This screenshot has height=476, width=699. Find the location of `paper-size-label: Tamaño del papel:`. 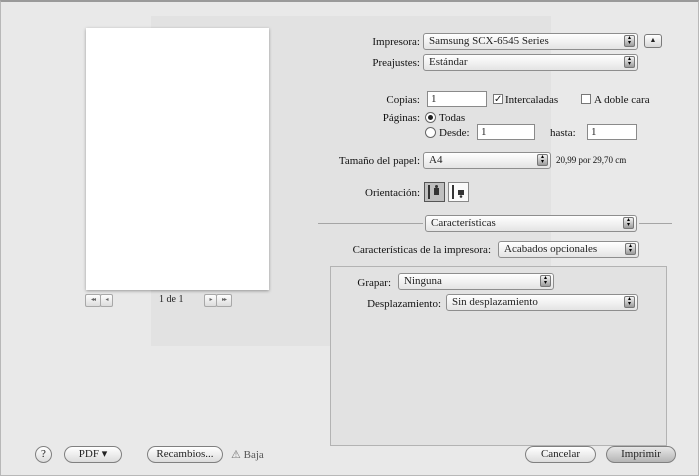

paper-size-label: Tamaño del papel: is located at coordinates (379, 161).